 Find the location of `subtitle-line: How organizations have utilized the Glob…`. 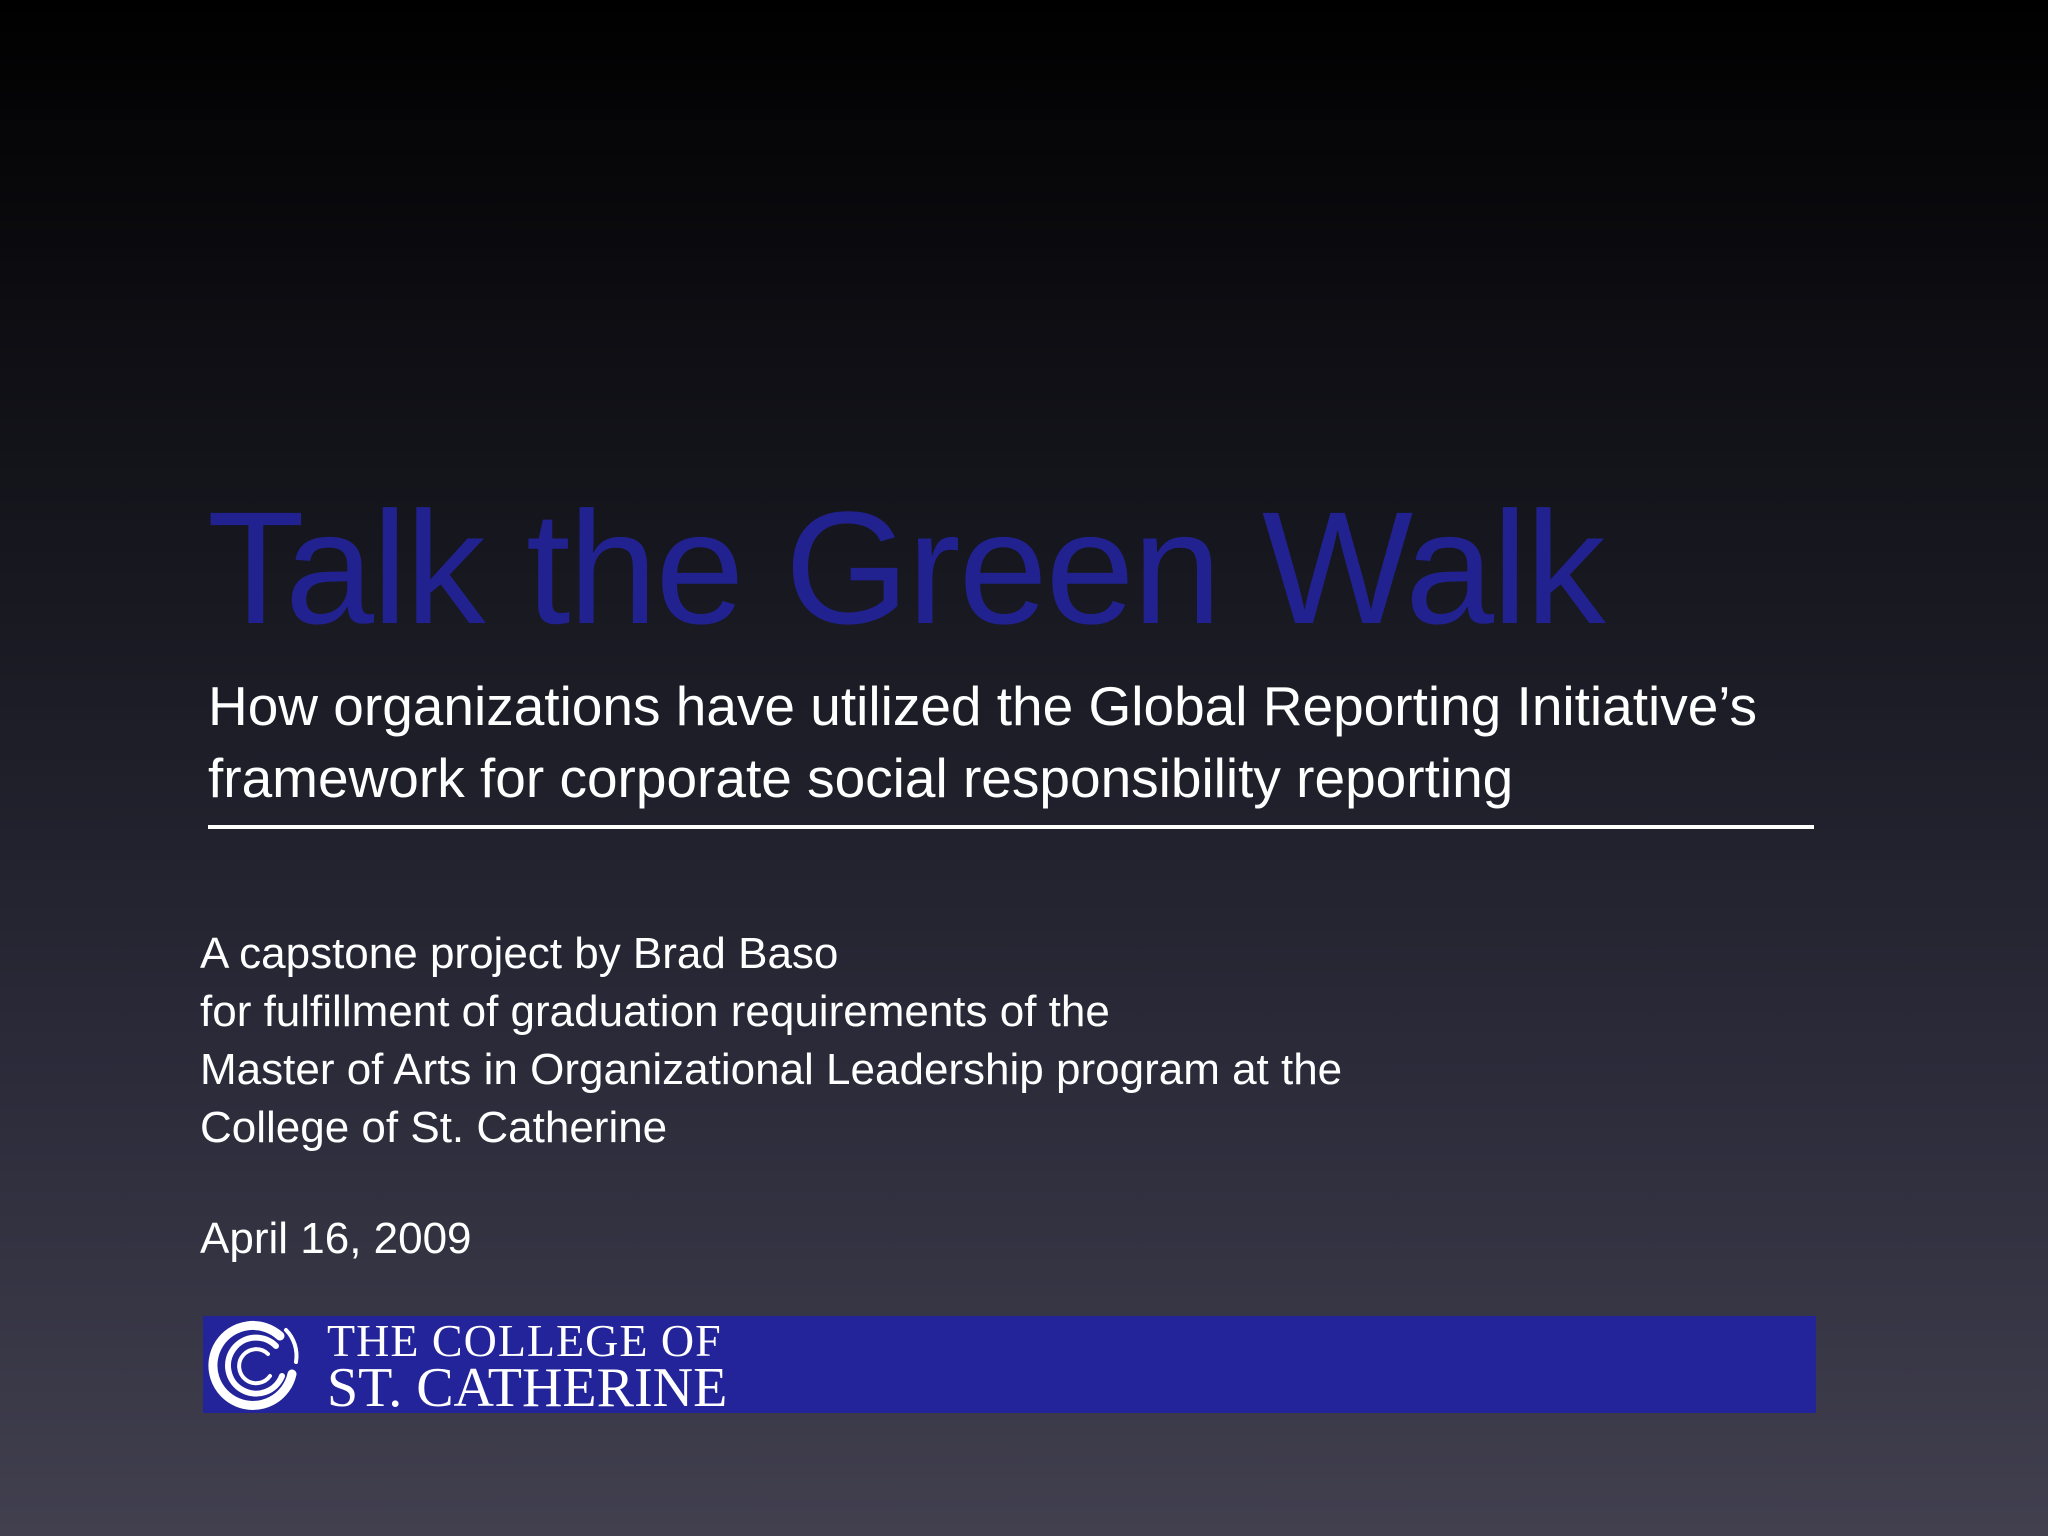

subtitle-line: How organizations have utilized the Glob… is located at coordinates (983, 706).